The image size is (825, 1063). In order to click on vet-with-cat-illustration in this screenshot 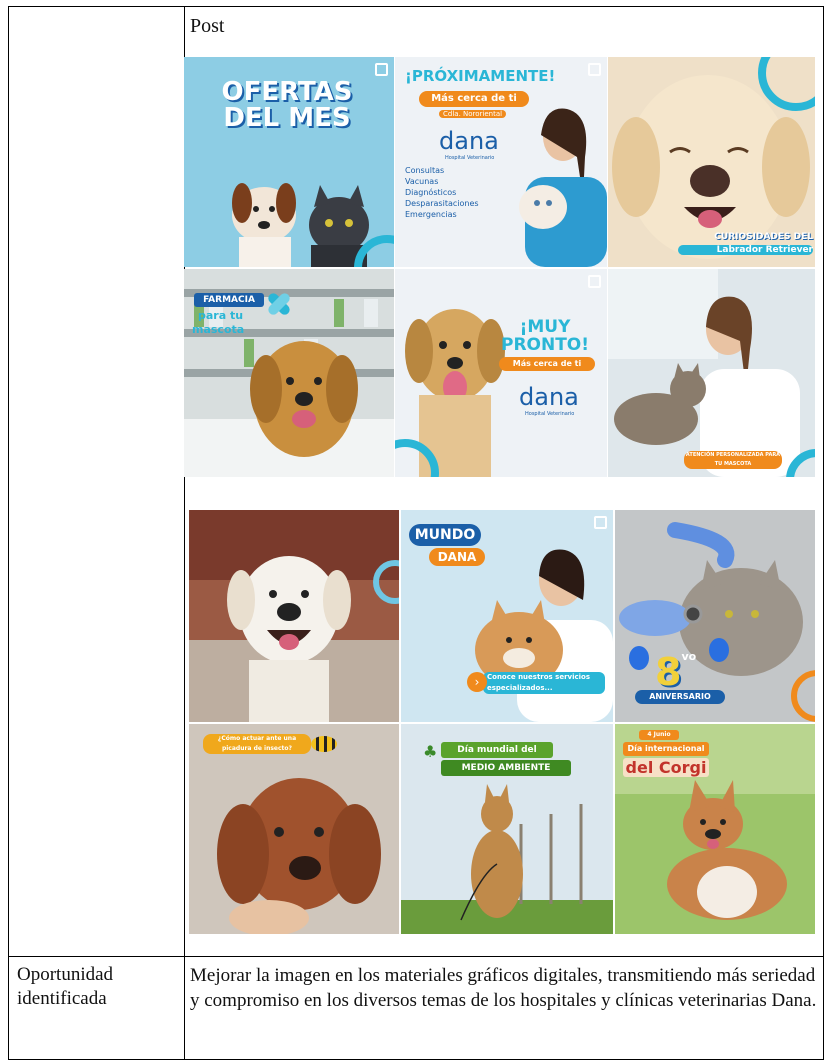, I will do `click(563, 187)`.